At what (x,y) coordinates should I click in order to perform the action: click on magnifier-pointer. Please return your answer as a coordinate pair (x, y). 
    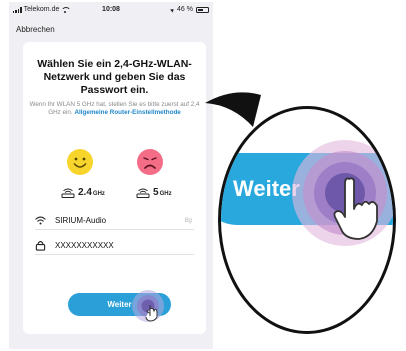
    Looking at the image, I should click on (233, 109).